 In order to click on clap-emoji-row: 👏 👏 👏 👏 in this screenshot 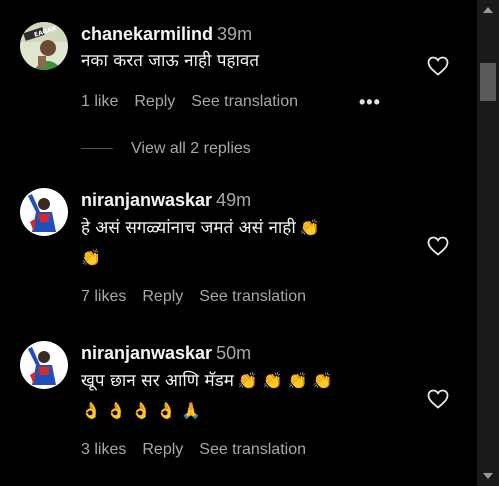, I will do `click(285, 380)`.